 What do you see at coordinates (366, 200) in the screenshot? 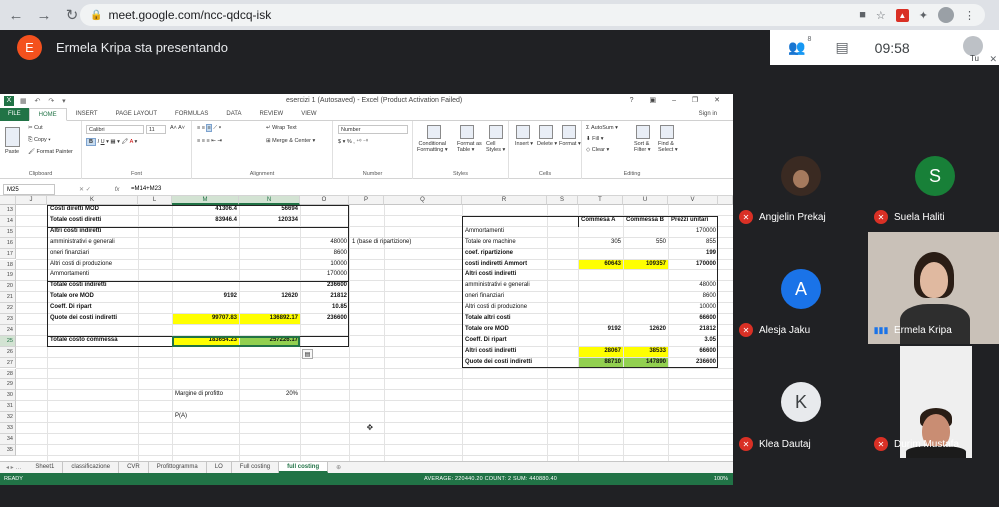
I see `column-header-p: P` at bounding box center [366, 200].